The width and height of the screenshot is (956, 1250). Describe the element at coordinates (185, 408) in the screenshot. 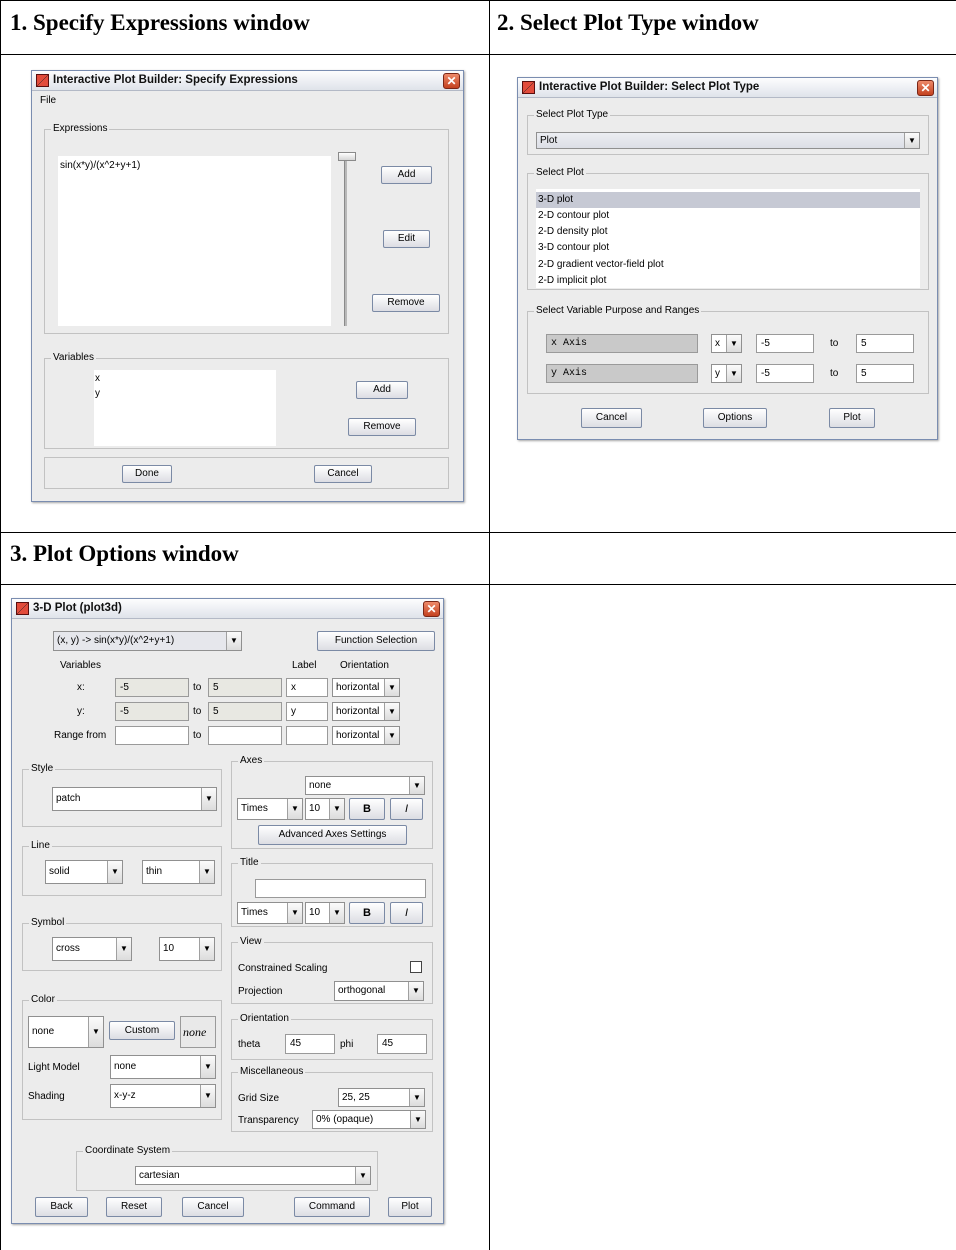

I see `variables-list: x y` at that location.